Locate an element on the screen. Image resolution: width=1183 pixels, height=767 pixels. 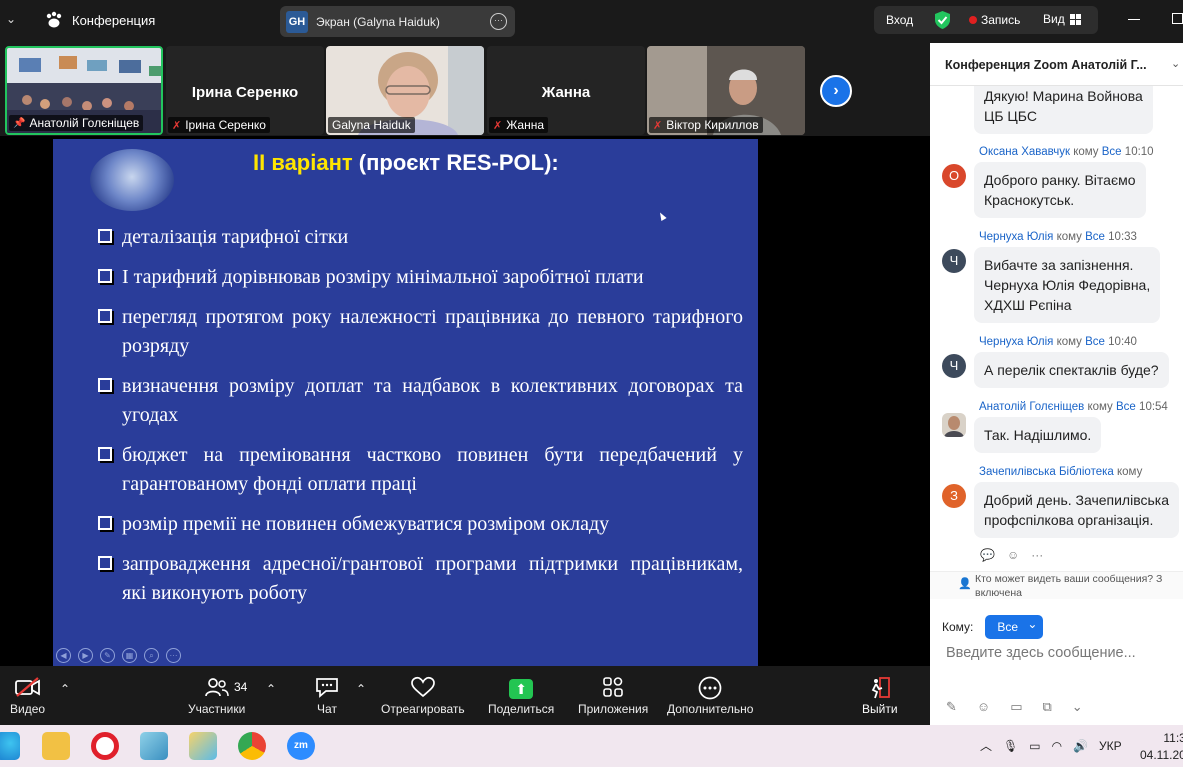
slides-icon: ▦ is located at coordinates (129, 655).